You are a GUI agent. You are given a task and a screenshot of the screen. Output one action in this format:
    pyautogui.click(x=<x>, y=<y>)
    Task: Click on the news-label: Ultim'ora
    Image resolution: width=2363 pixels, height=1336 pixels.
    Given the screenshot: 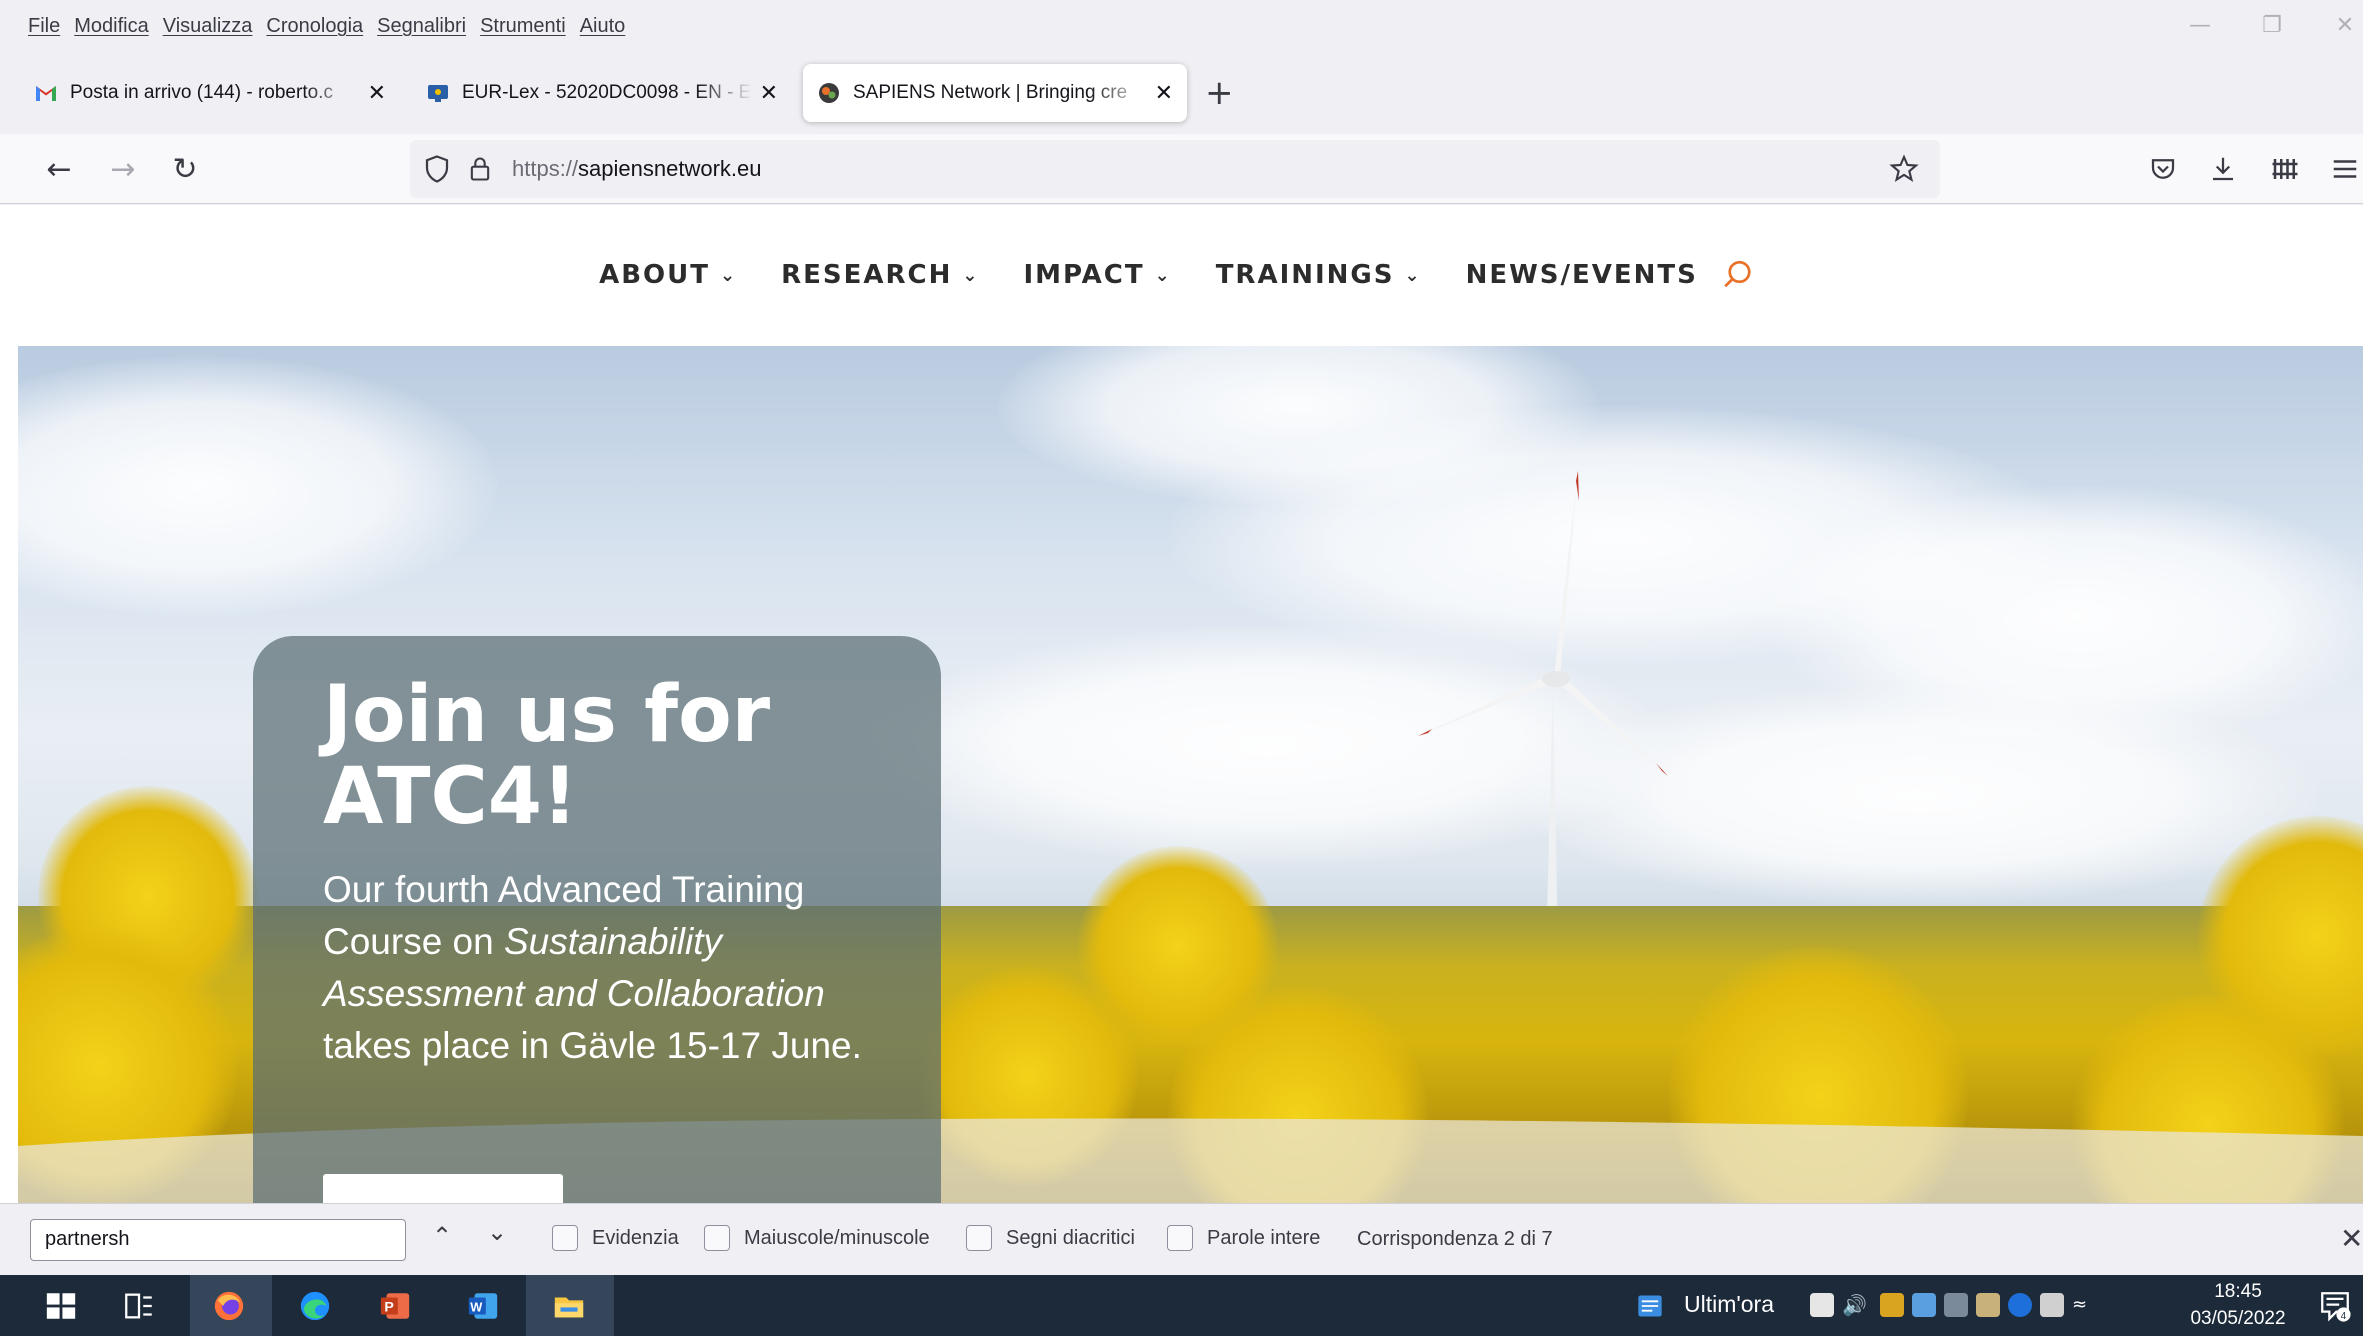 What is the action you would take?
    pyautogui.click(x=1729, y=1304)
    